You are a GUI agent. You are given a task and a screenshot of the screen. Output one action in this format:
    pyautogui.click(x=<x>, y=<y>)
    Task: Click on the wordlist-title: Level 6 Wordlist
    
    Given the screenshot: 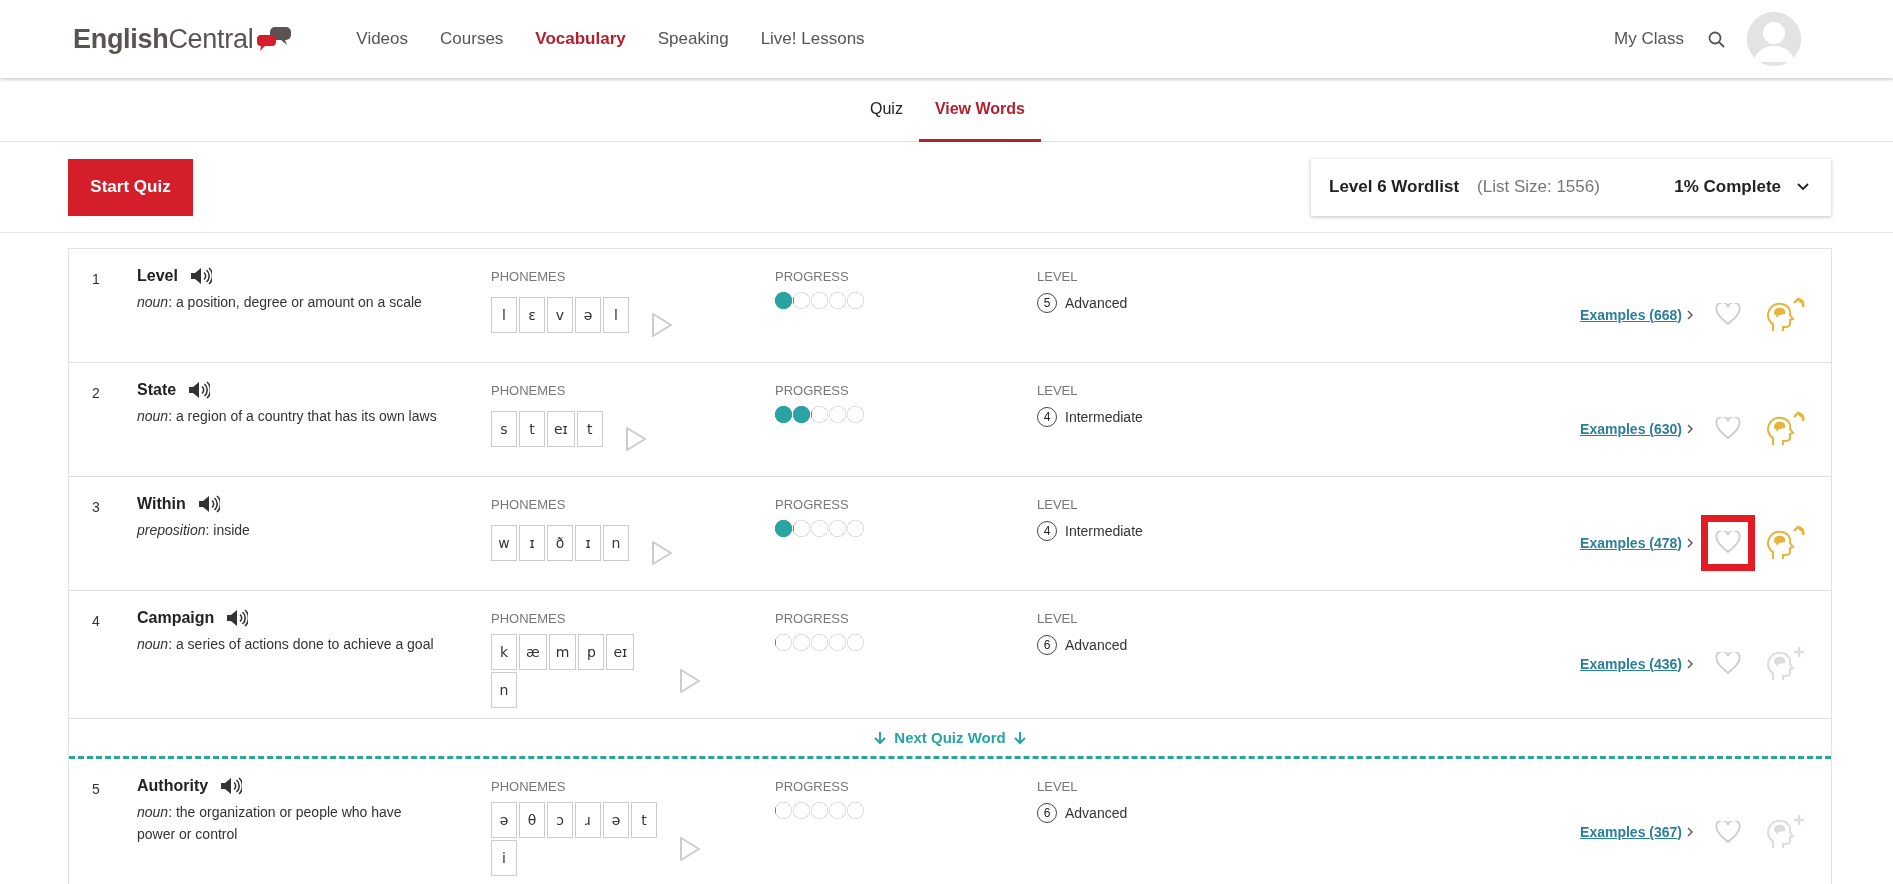 What is the action you would take?
    pyautogui.click(x=1394, y=187)
    